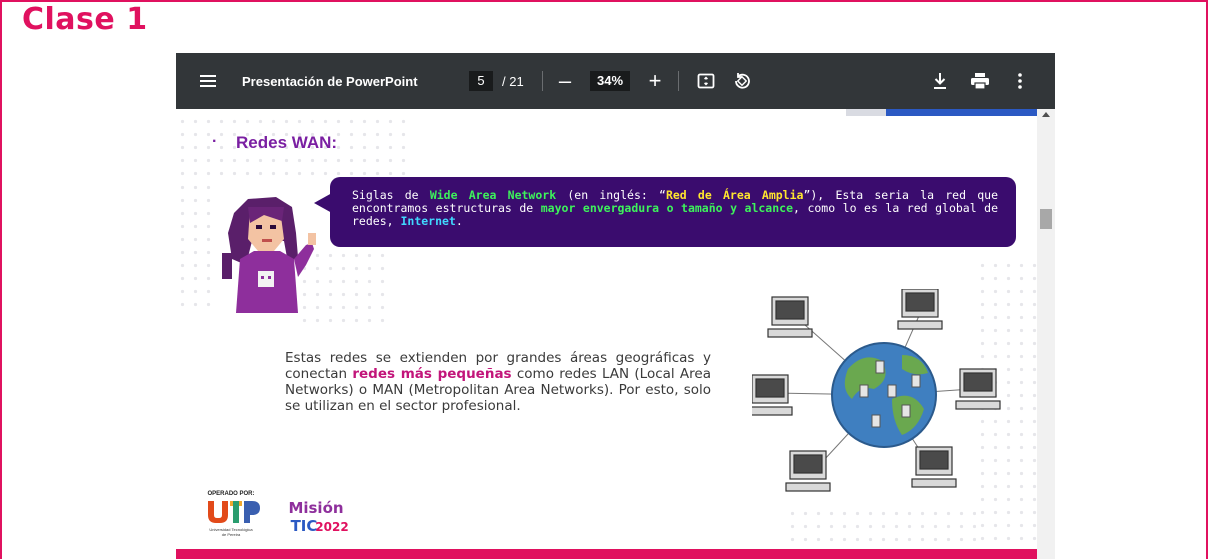 The image size is (1208, 559). I want to click on vertical-scrollbar, so click(1046, 334).